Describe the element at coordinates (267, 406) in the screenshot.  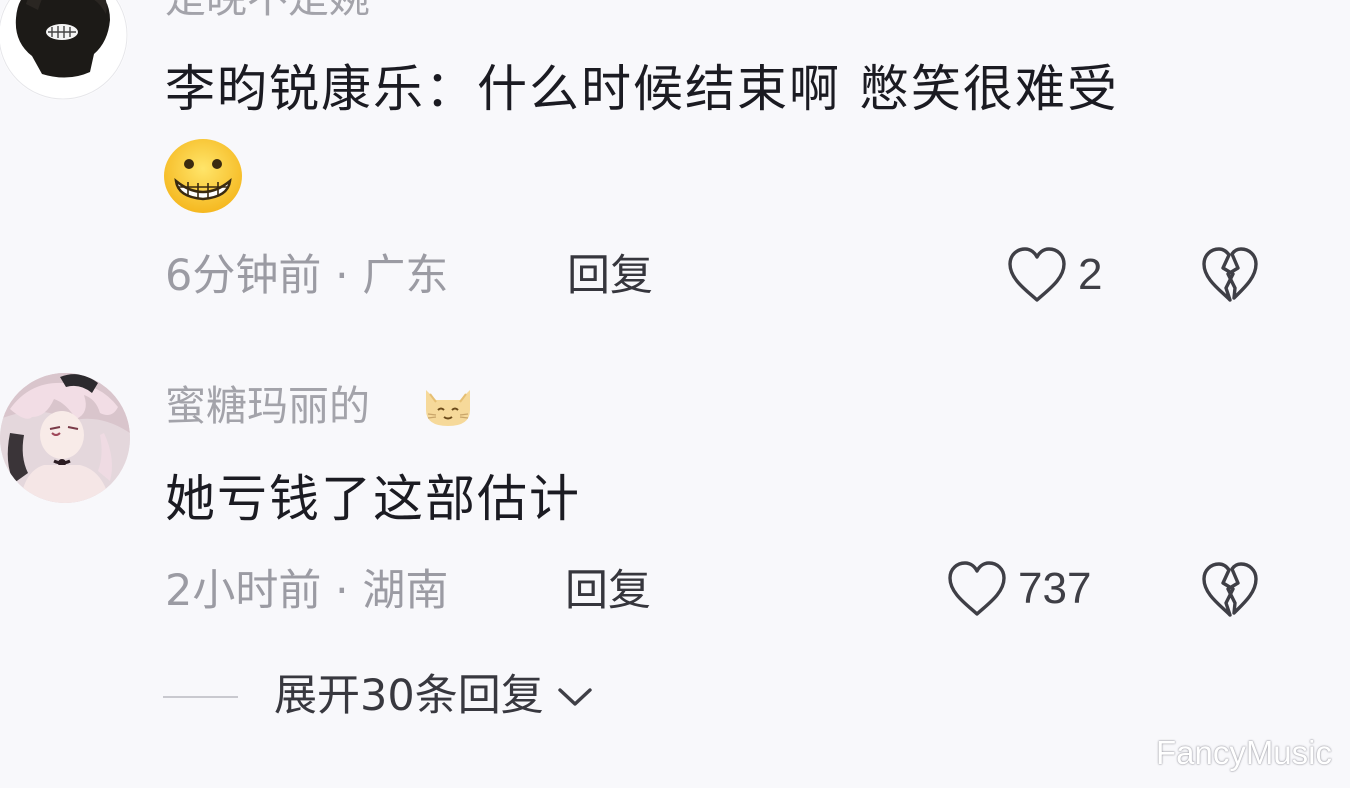
I see `username: 蜜糖玛丽的` at that location.